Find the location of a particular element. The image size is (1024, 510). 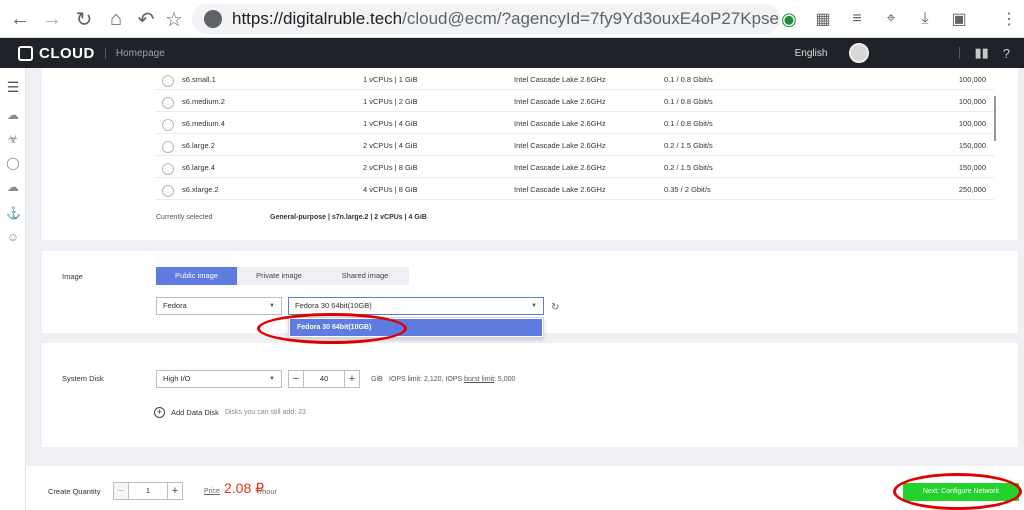

tab-shared-image: Shared image is located at coordinates (365, 276).